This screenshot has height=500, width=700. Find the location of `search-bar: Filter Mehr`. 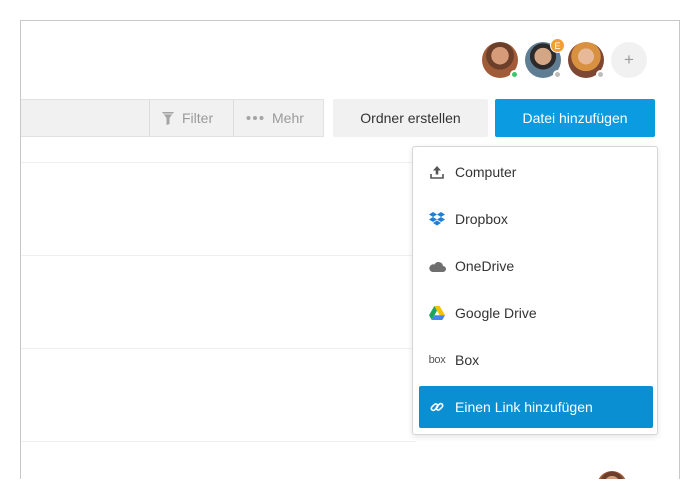

search-bar: Filter Mehr is located at coordinates (172, 118).